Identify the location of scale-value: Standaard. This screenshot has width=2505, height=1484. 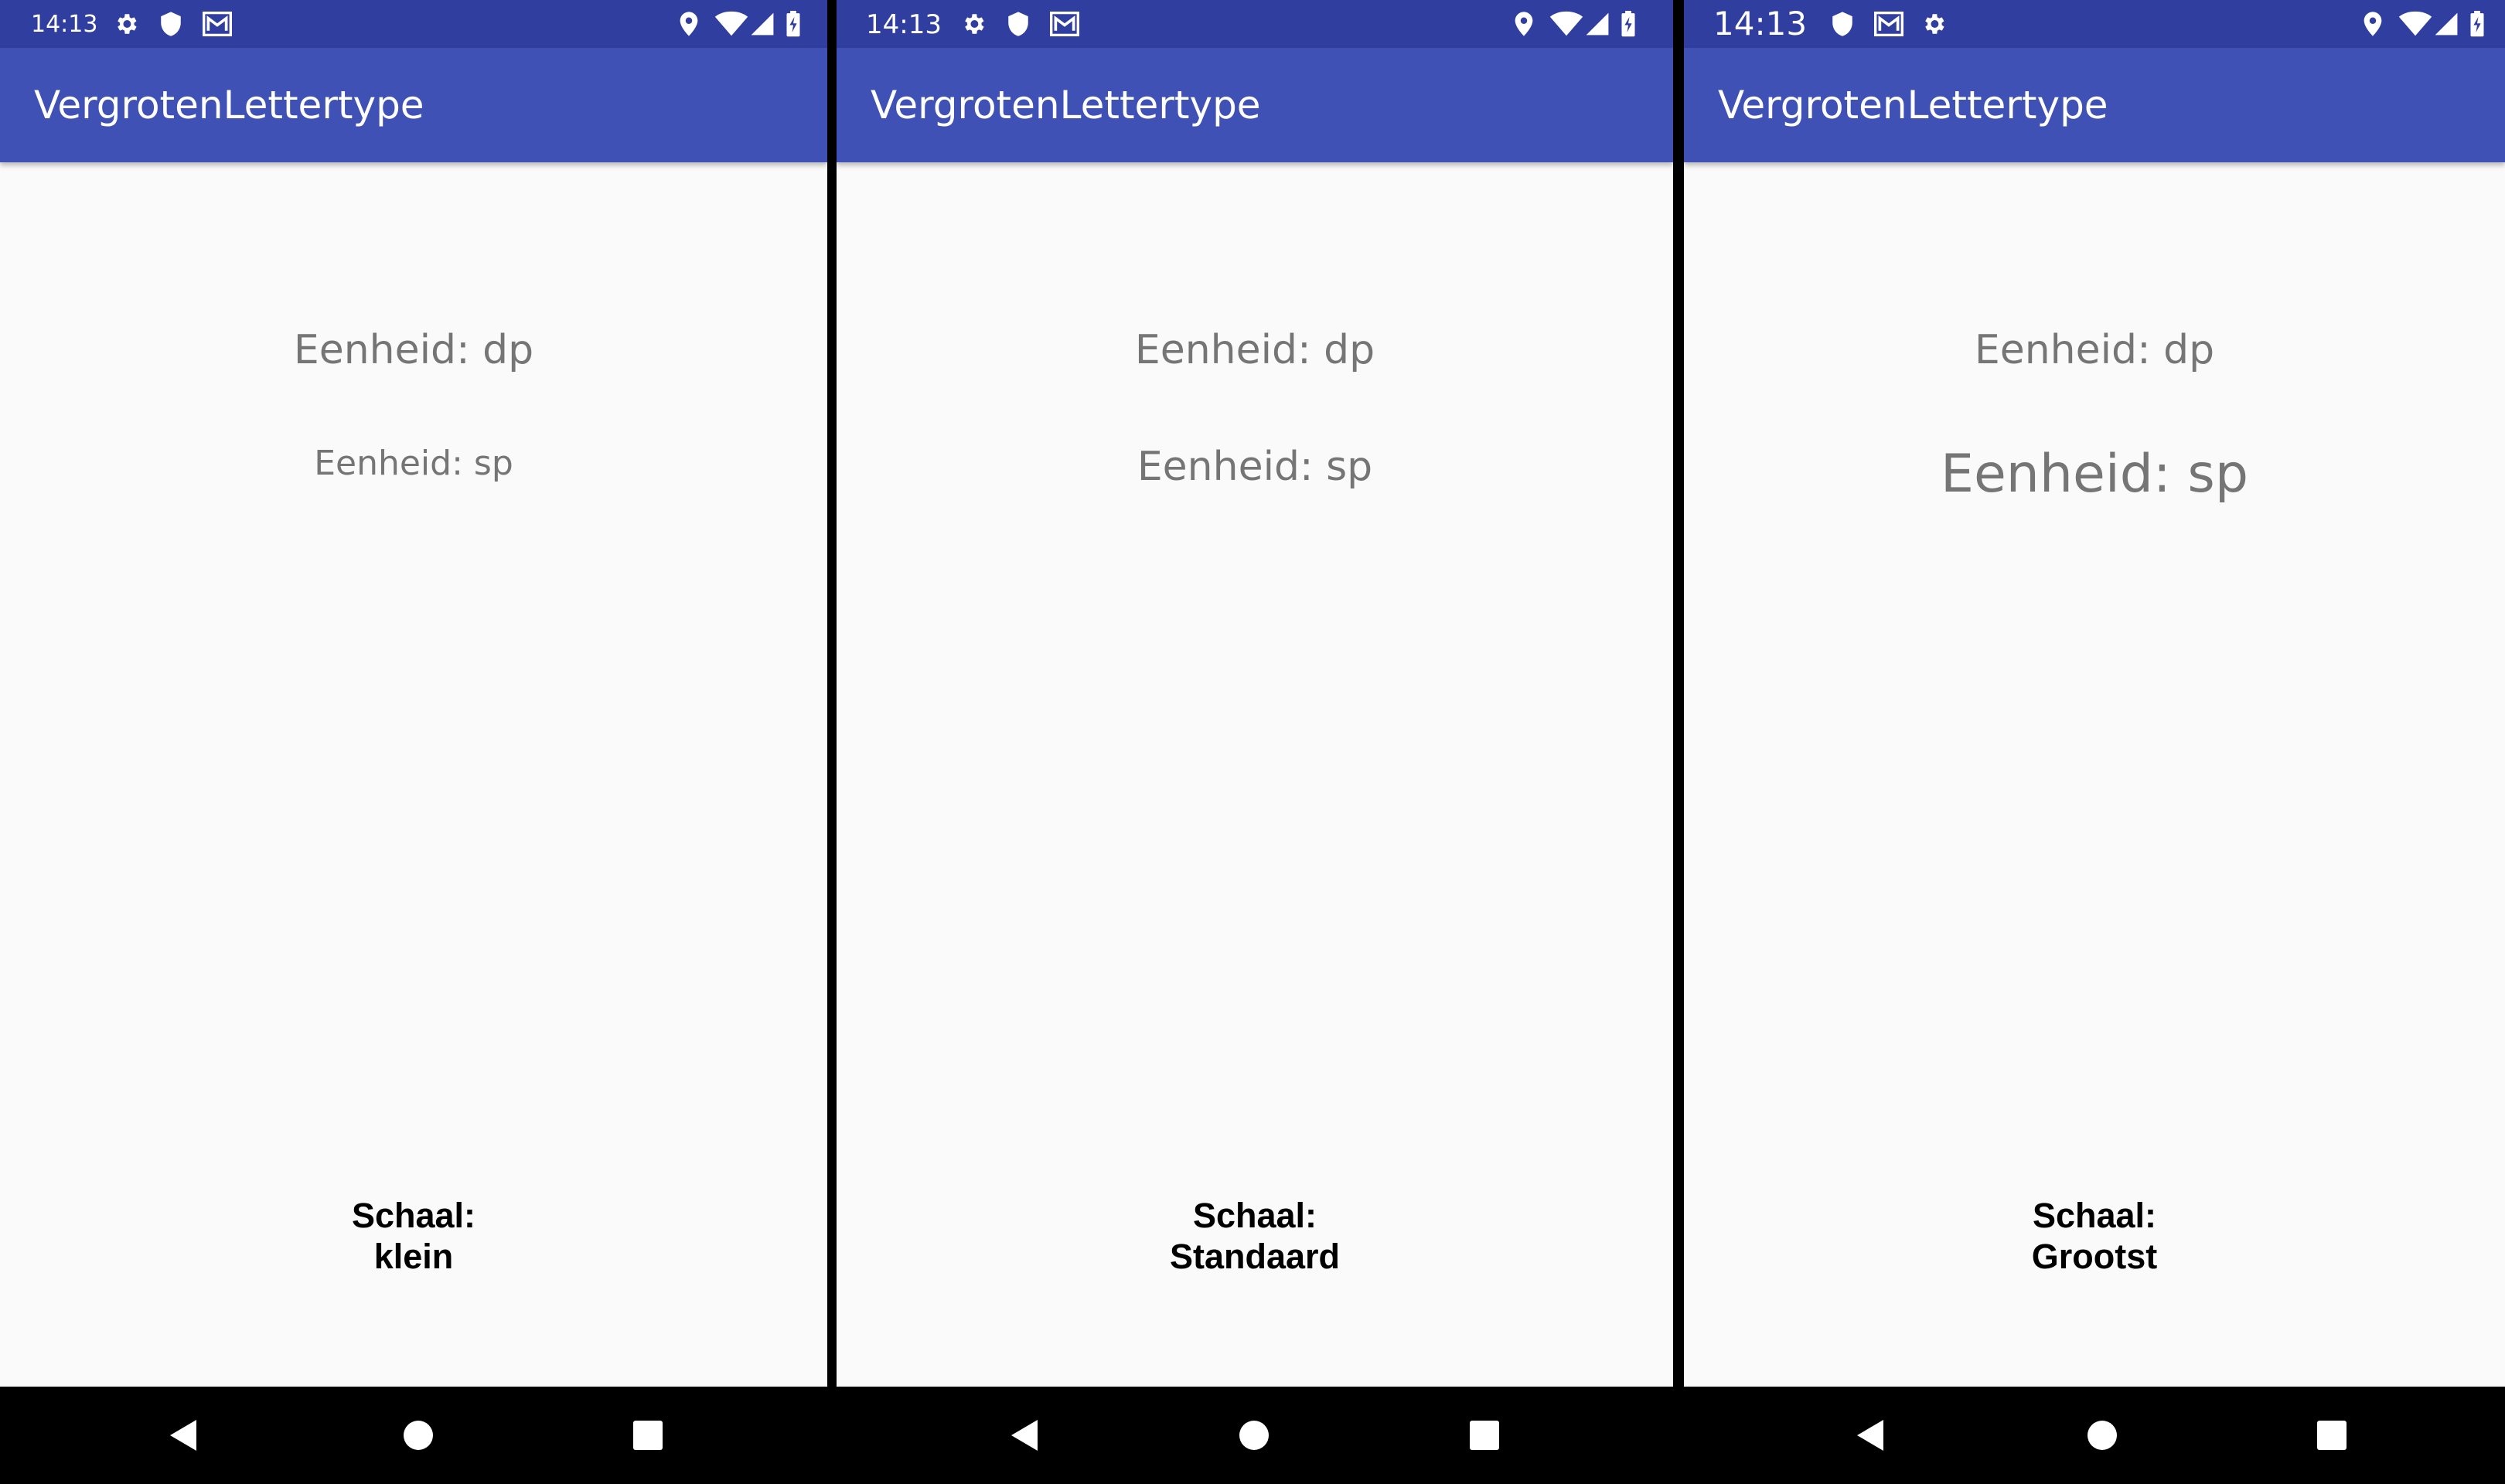
(1255, 1256).